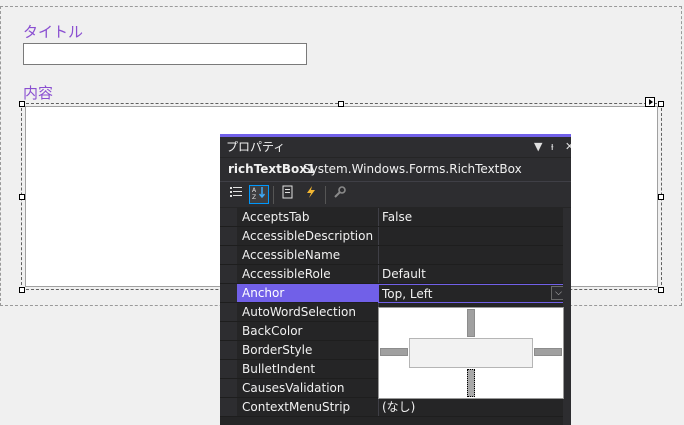 This screenshot has height=425, width=684. What do you see at coordinates (472, 217) in the screenshot?
I see `property-value: False` at bounding box center [472, 217].